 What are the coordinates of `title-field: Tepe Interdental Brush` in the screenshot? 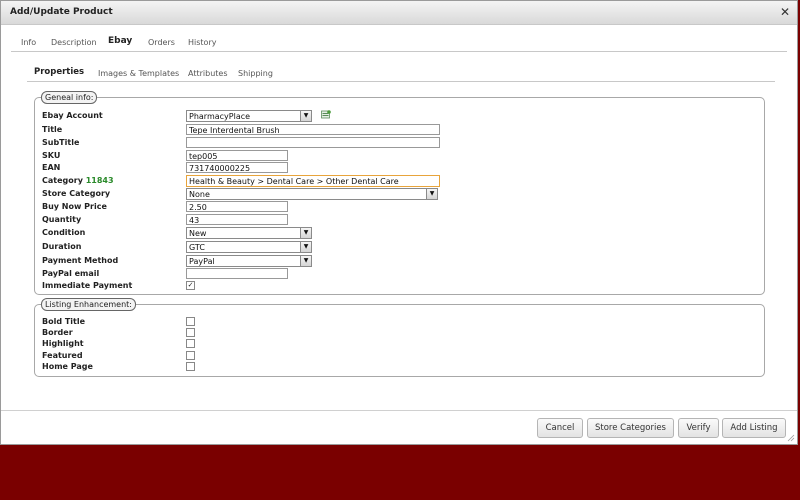 It's located at (313, 129).